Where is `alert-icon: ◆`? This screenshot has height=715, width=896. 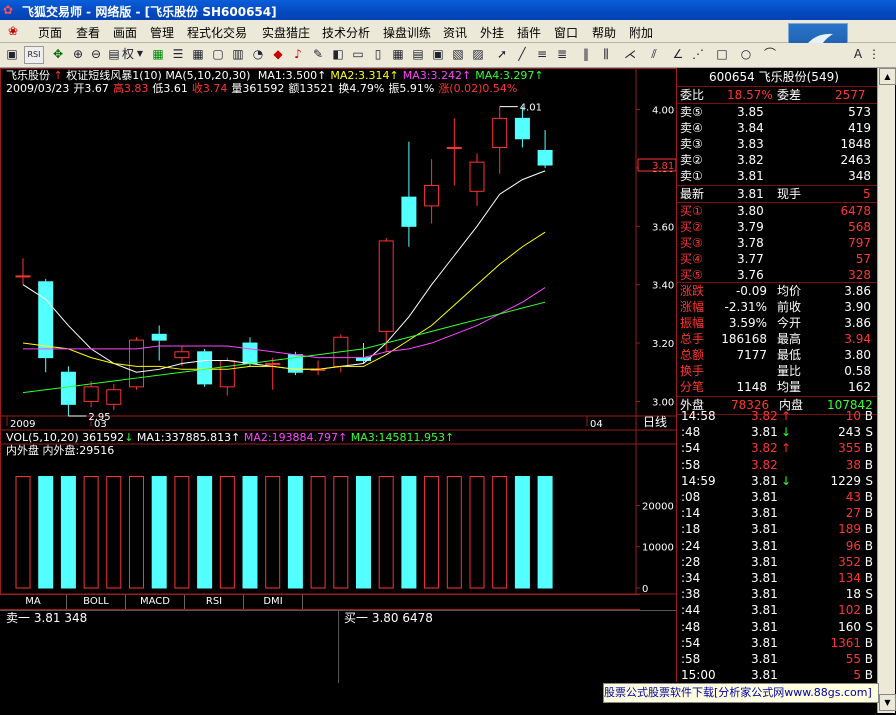 alert-icon: ◆ is located at coordinates (278, 54).